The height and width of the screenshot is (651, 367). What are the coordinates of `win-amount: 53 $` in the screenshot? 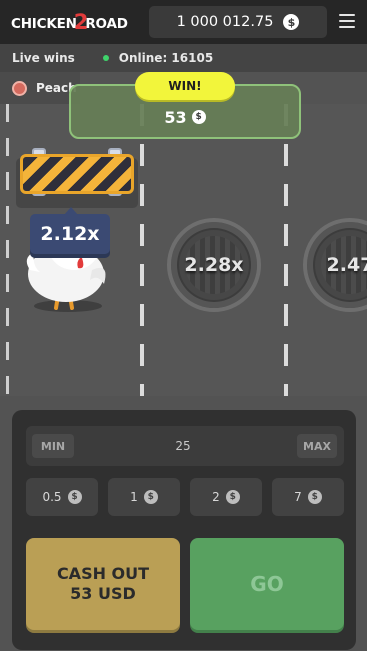 It's located at (185, 117).